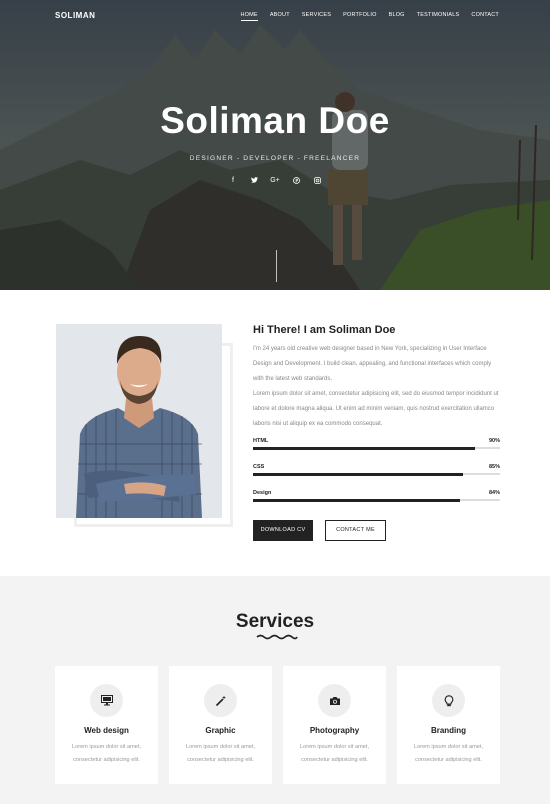 The height and width of the screenshot is (804, 550). Describe the element at coordinates (448, 700) in the screenshot. I see `lightbulb-icon` at that location.